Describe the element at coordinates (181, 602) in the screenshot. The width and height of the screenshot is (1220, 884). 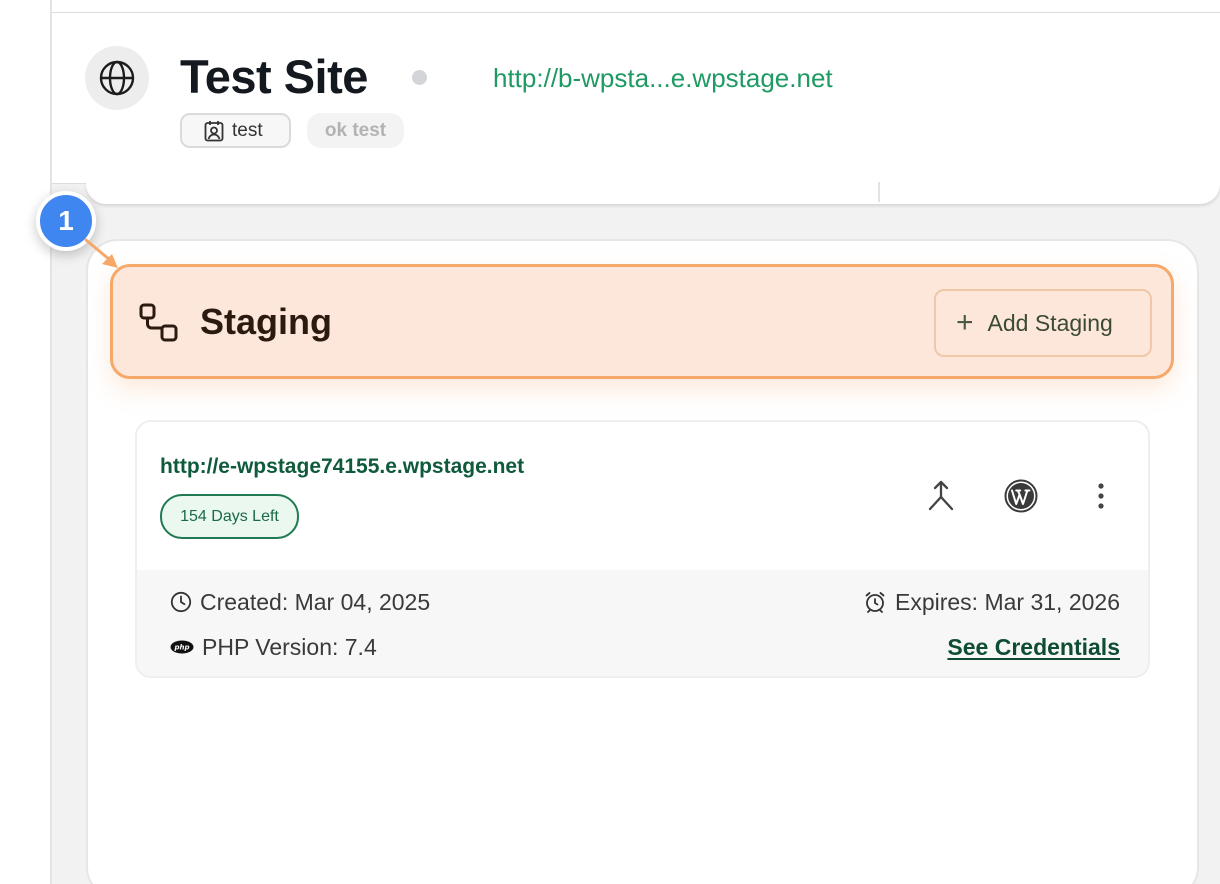
I see `clock-icon` at that location.